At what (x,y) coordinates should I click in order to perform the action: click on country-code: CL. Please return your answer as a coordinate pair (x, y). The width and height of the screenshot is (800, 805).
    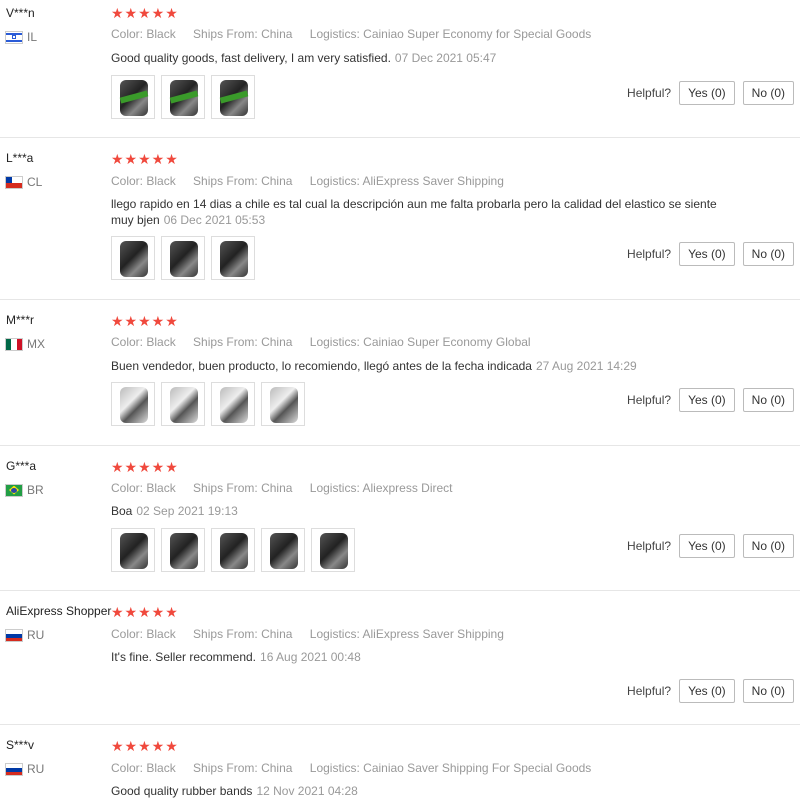
    Looking at the image, I should click on (35, 182).